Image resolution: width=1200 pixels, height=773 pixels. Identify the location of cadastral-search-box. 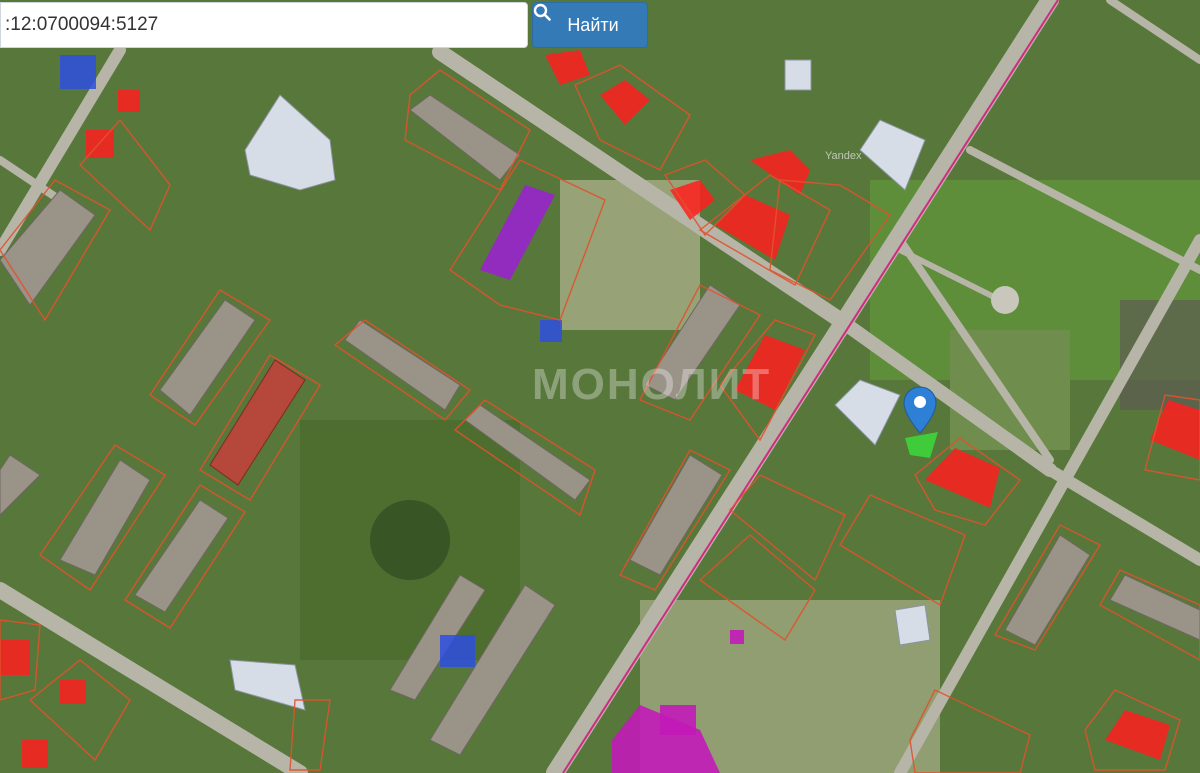
(264, 25).